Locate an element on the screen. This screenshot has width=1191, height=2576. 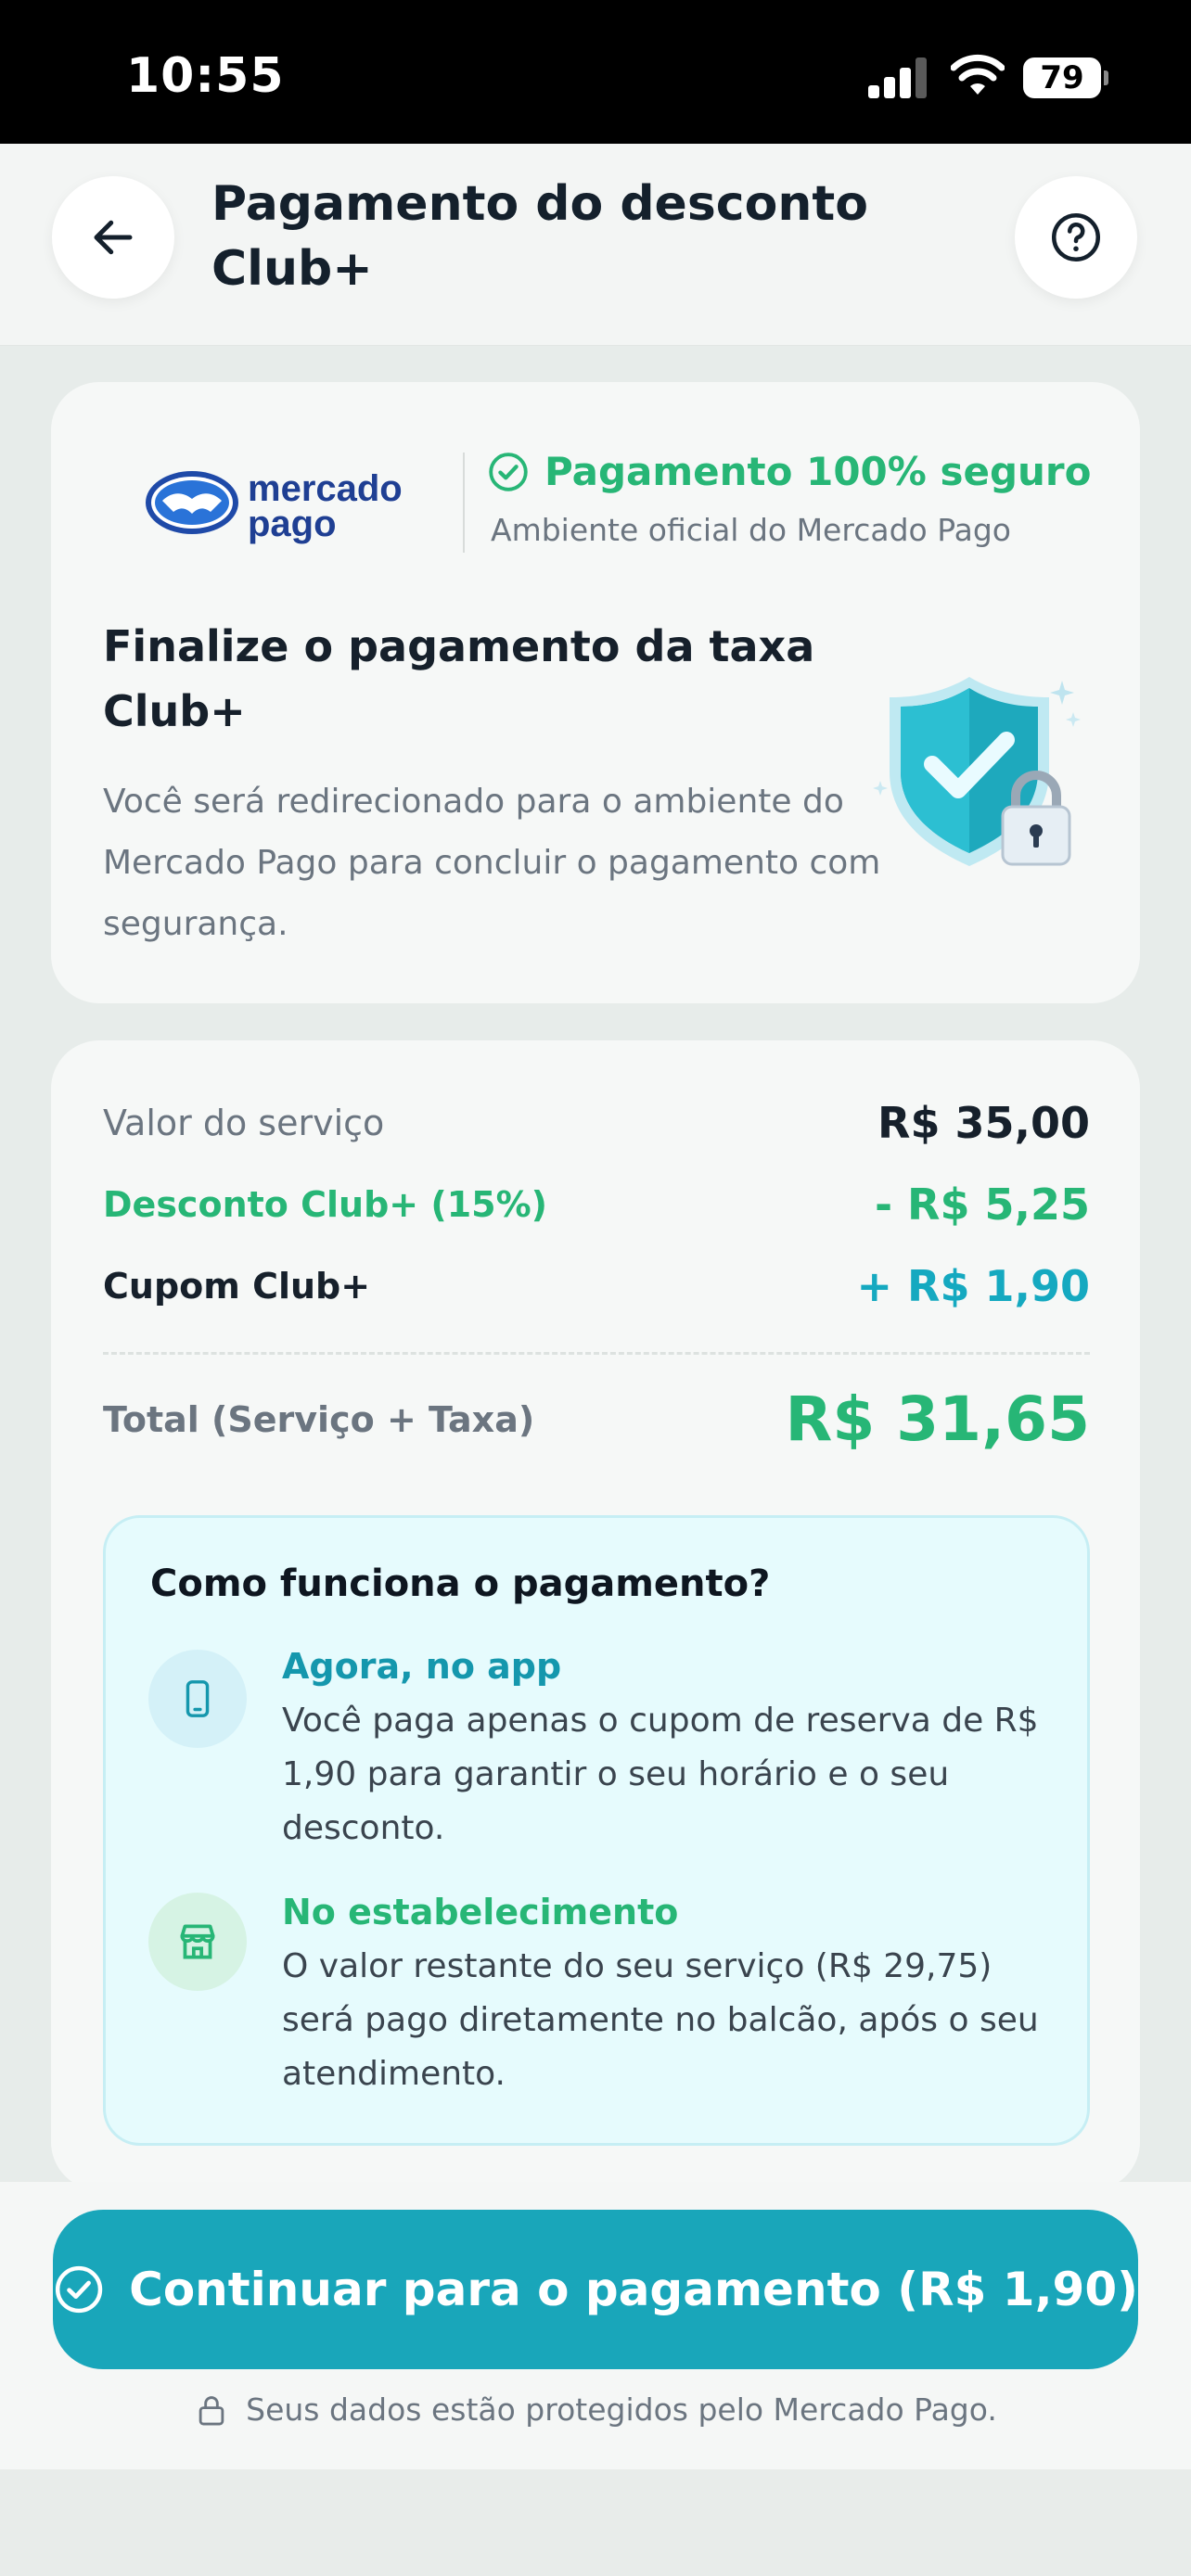
cellular-signal-icon is located at coordinates (897, 77).